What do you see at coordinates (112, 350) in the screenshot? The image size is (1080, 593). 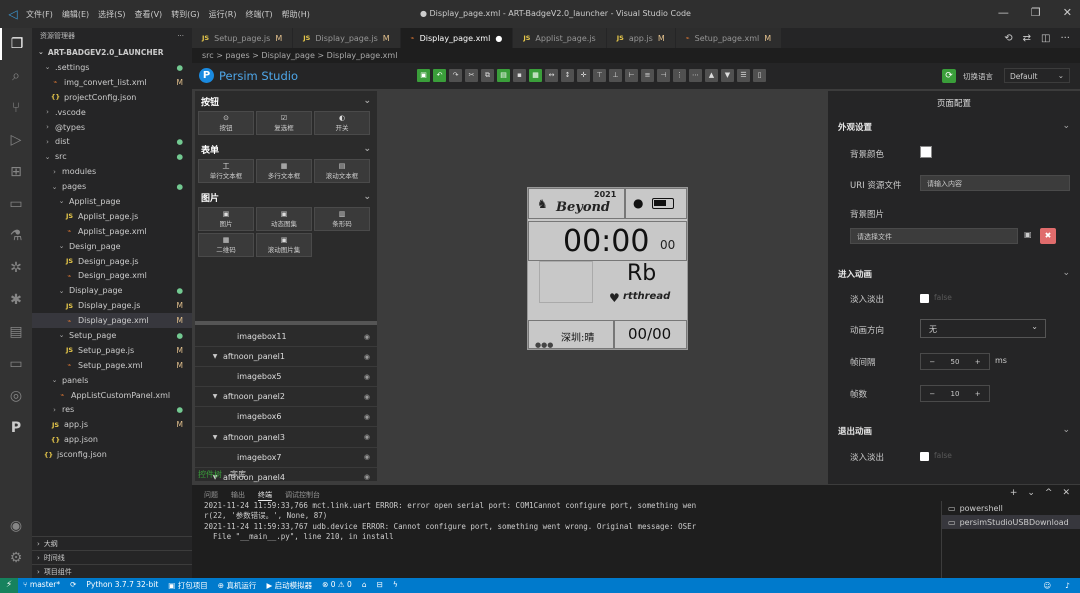 I see `tree-file: JS Setup_page.js M` at bounding box center [112, 350].